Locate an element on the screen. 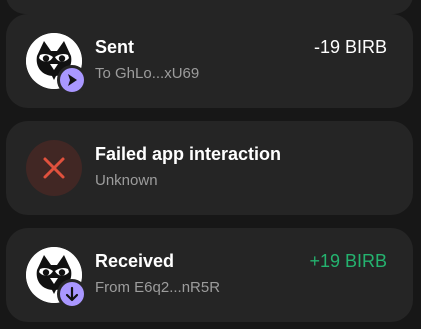 The image size is (421, 329). close-icon is located at coordinates (54, 168).